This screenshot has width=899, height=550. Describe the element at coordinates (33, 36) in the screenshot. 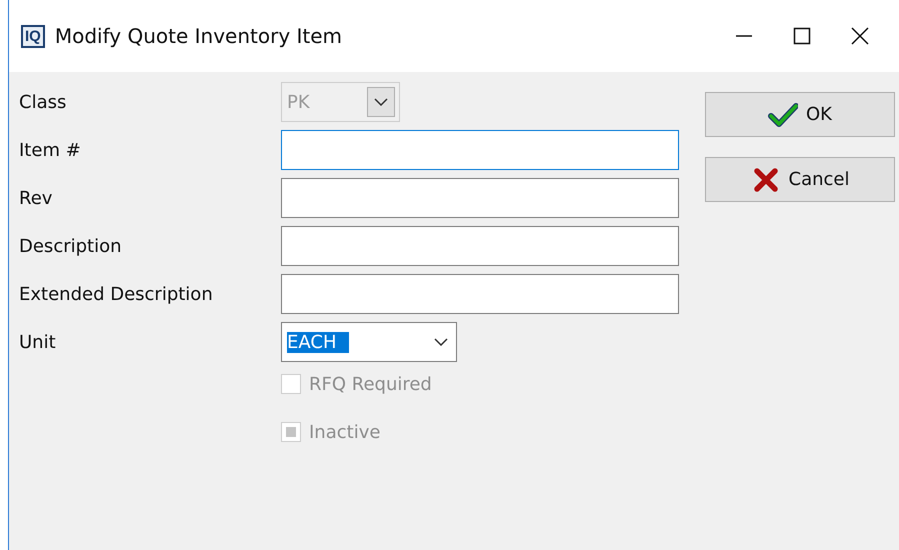

I see `app-icon: IQ` at that location.